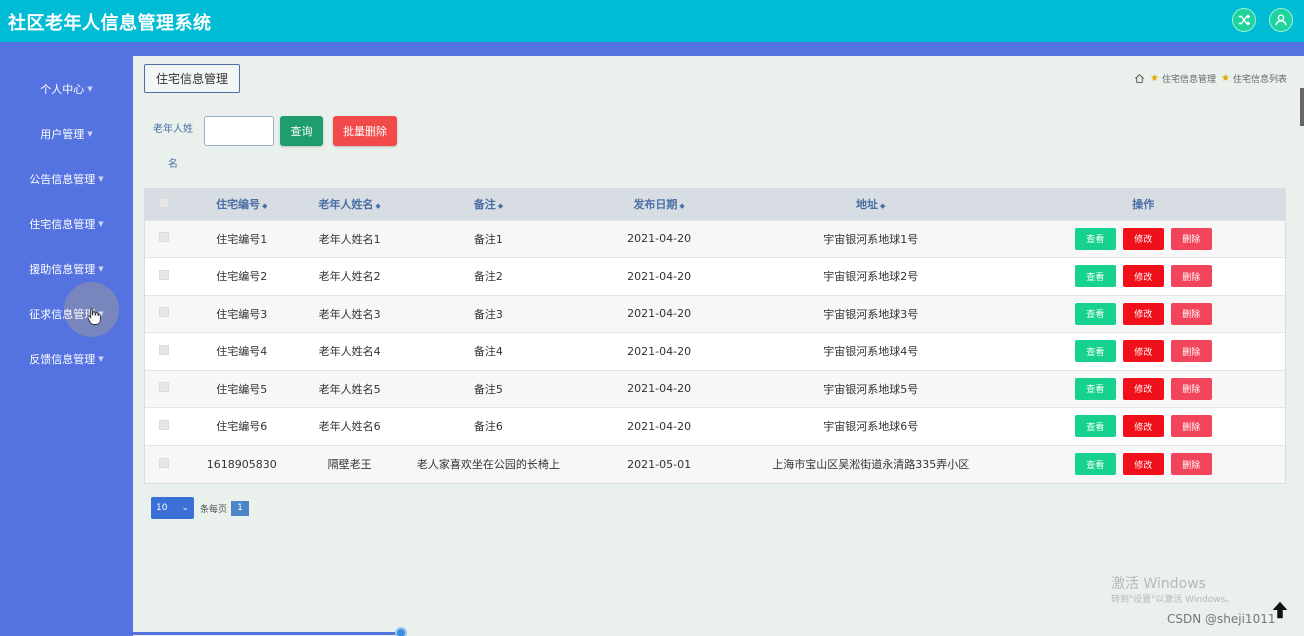 The height and width of the screenshot is (636, 1304). Describe the element at coordinates (652, 49) in the screenshot. I see `header-strip` at that location.